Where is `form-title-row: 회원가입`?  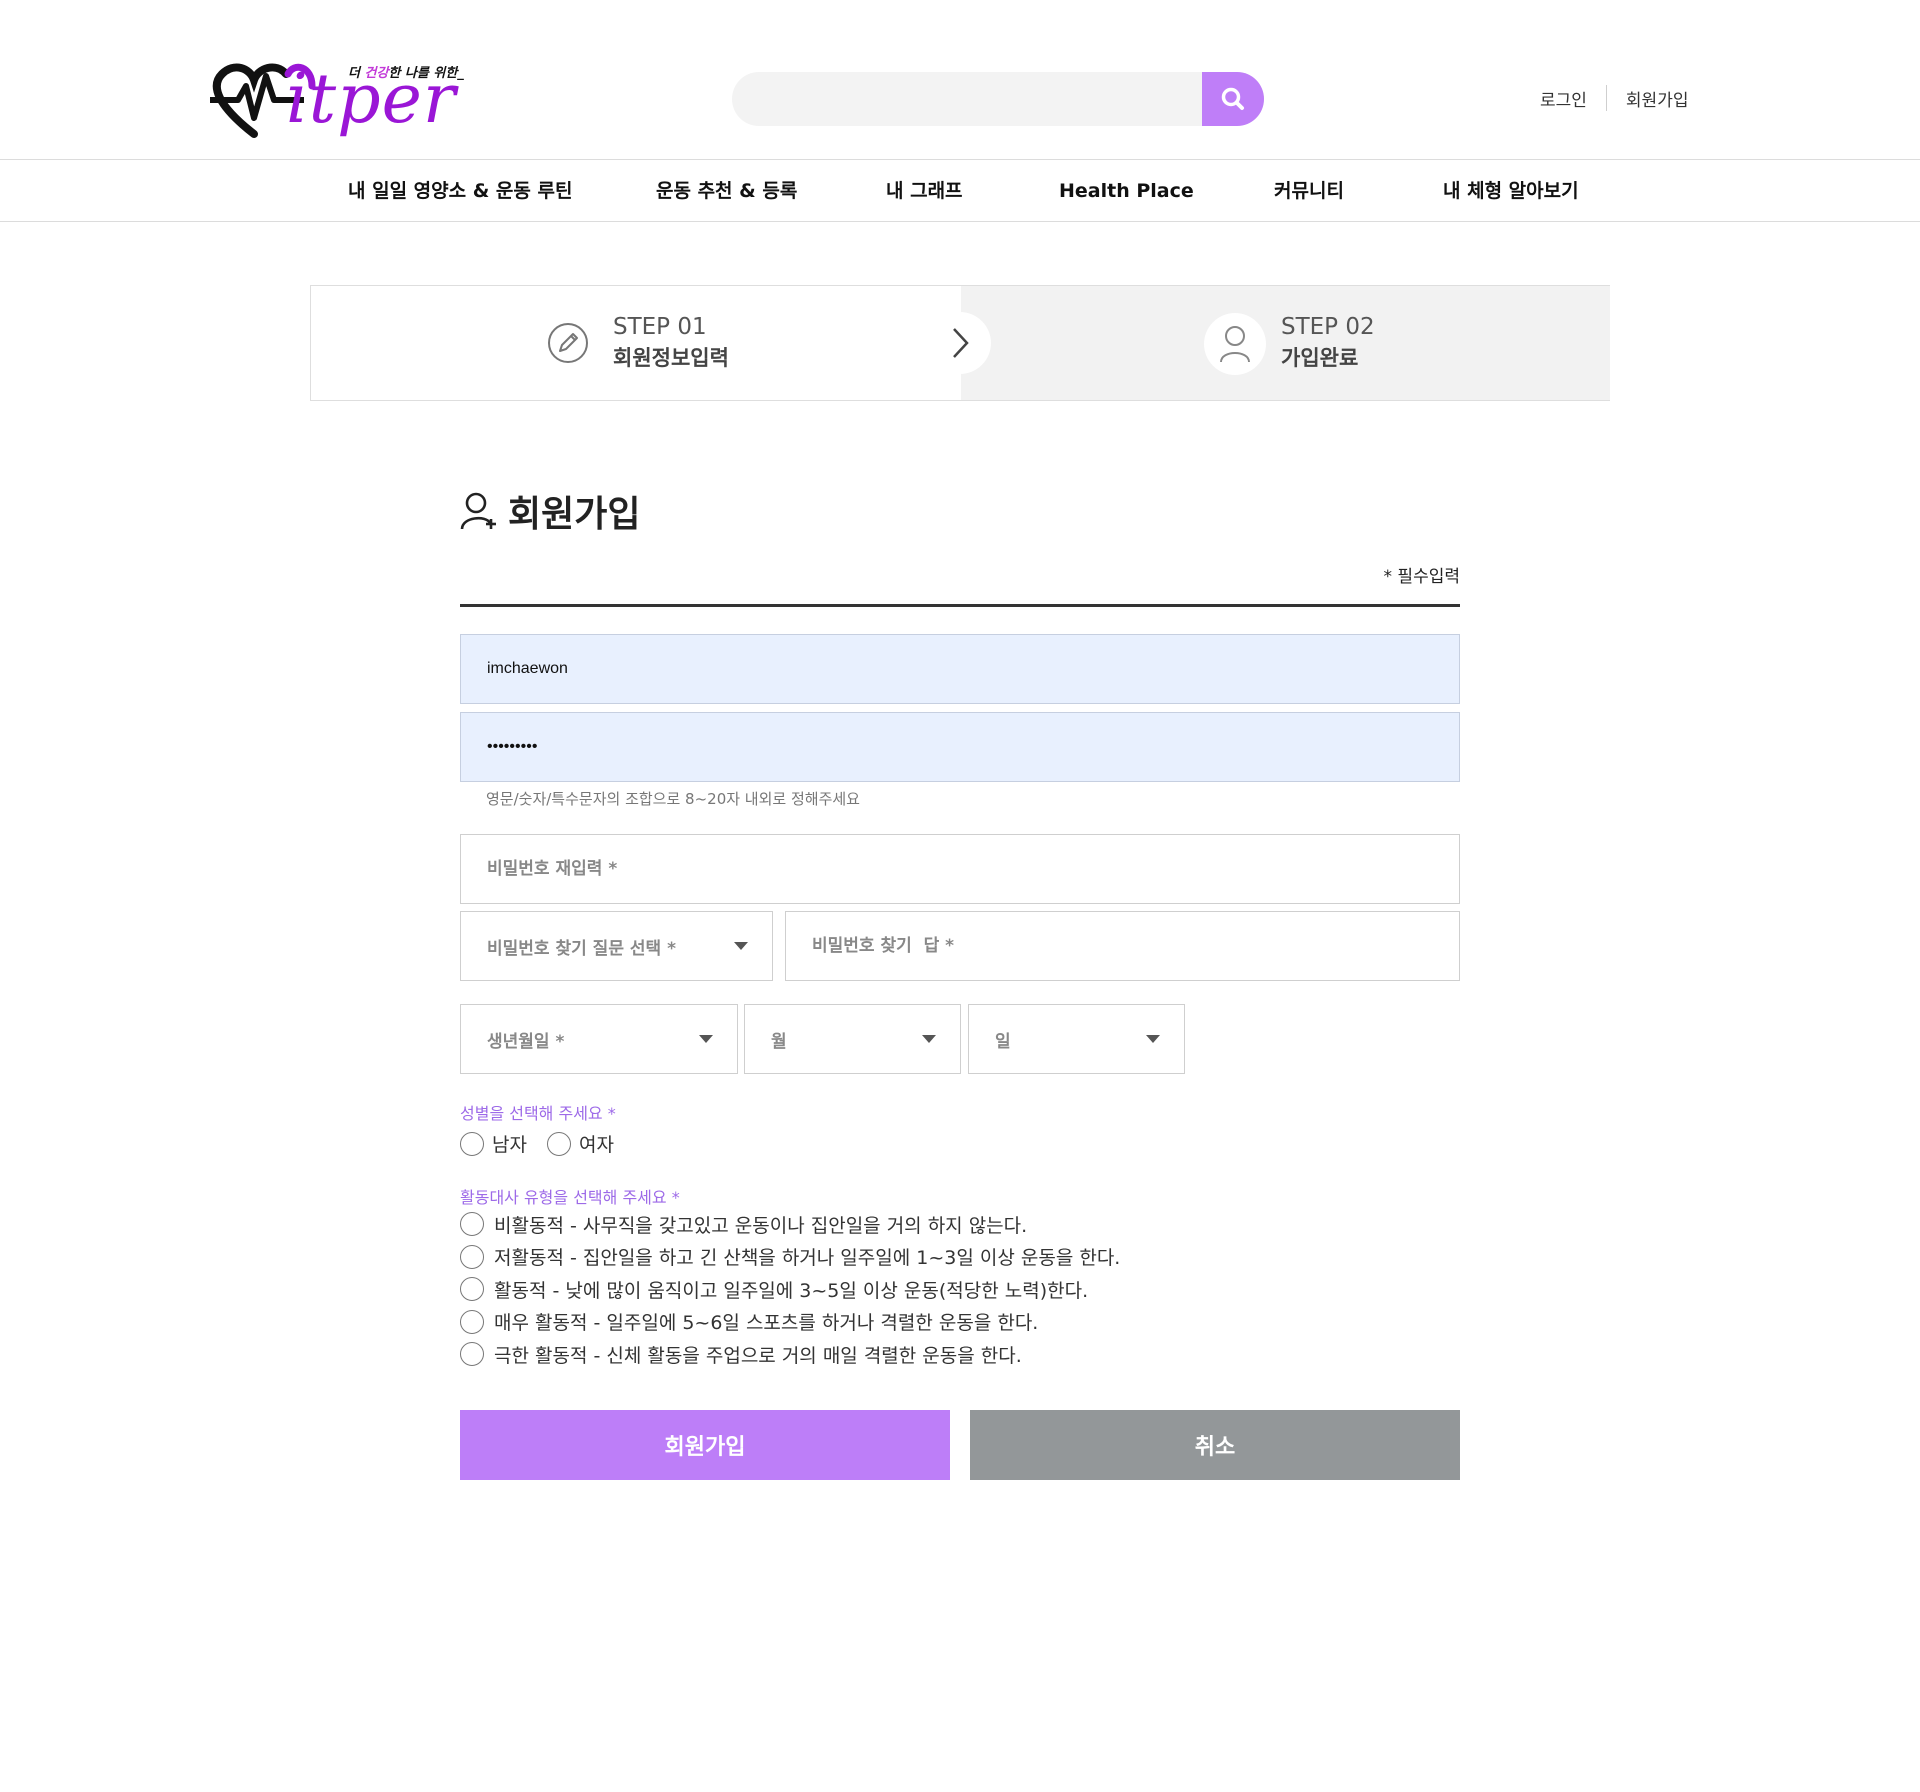
form-title-row: 회원가입 is located at coordinates (550, 511).